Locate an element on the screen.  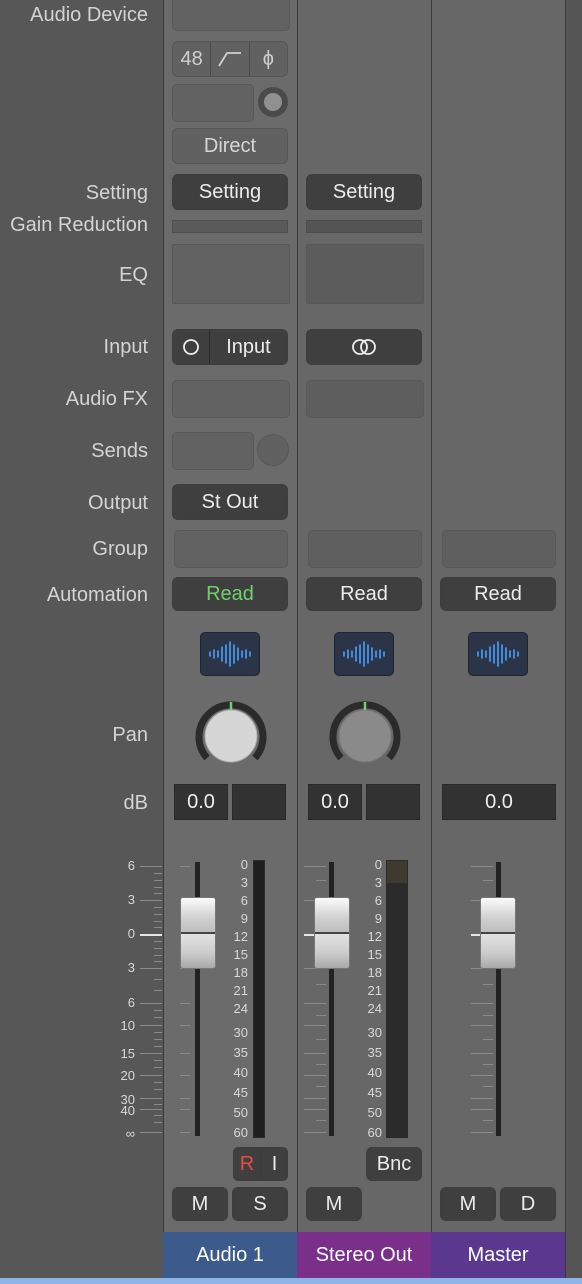
input-format-mono-icon is located at coordinates (191, 347).